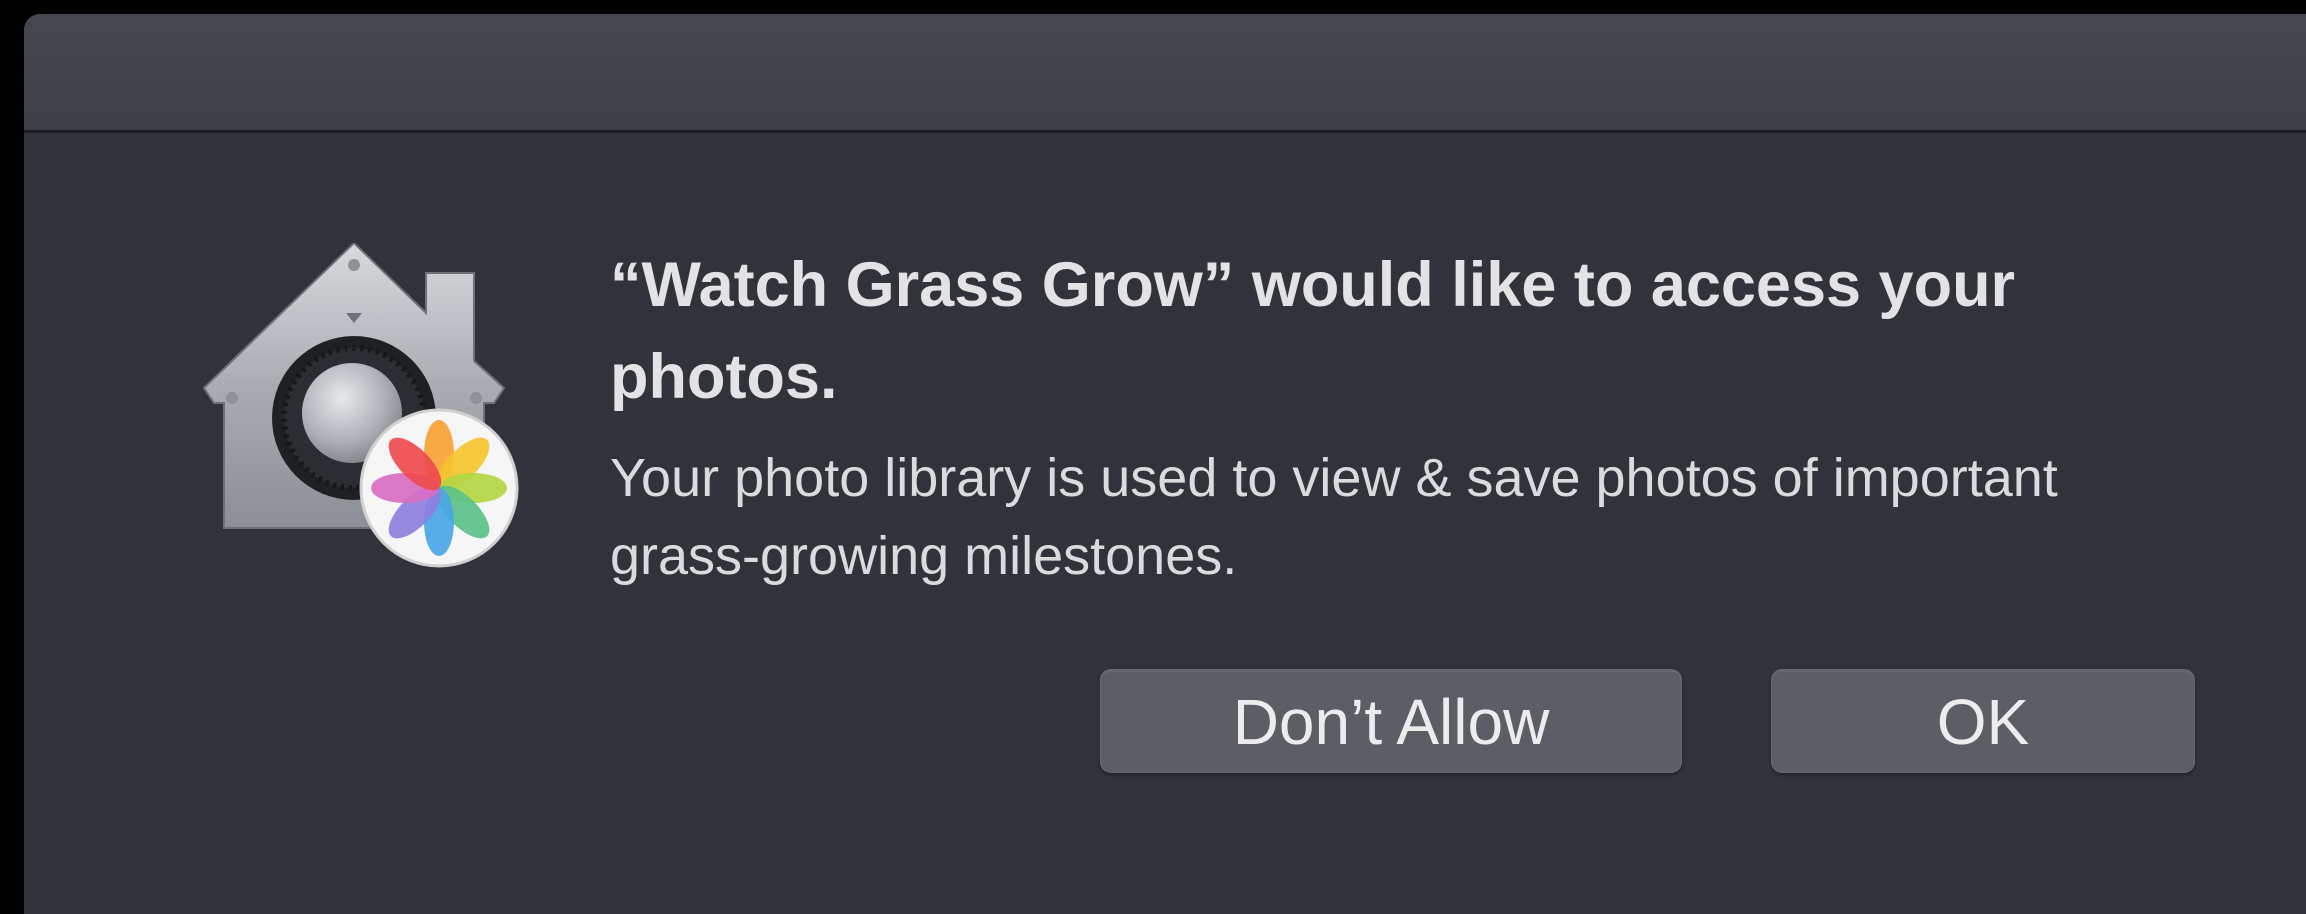 The image size is (2306, 914). What do you see at coordinates (1983, 721) in the screenshot?
I see `ok-button: OK` at bounding box center [1983, 721].